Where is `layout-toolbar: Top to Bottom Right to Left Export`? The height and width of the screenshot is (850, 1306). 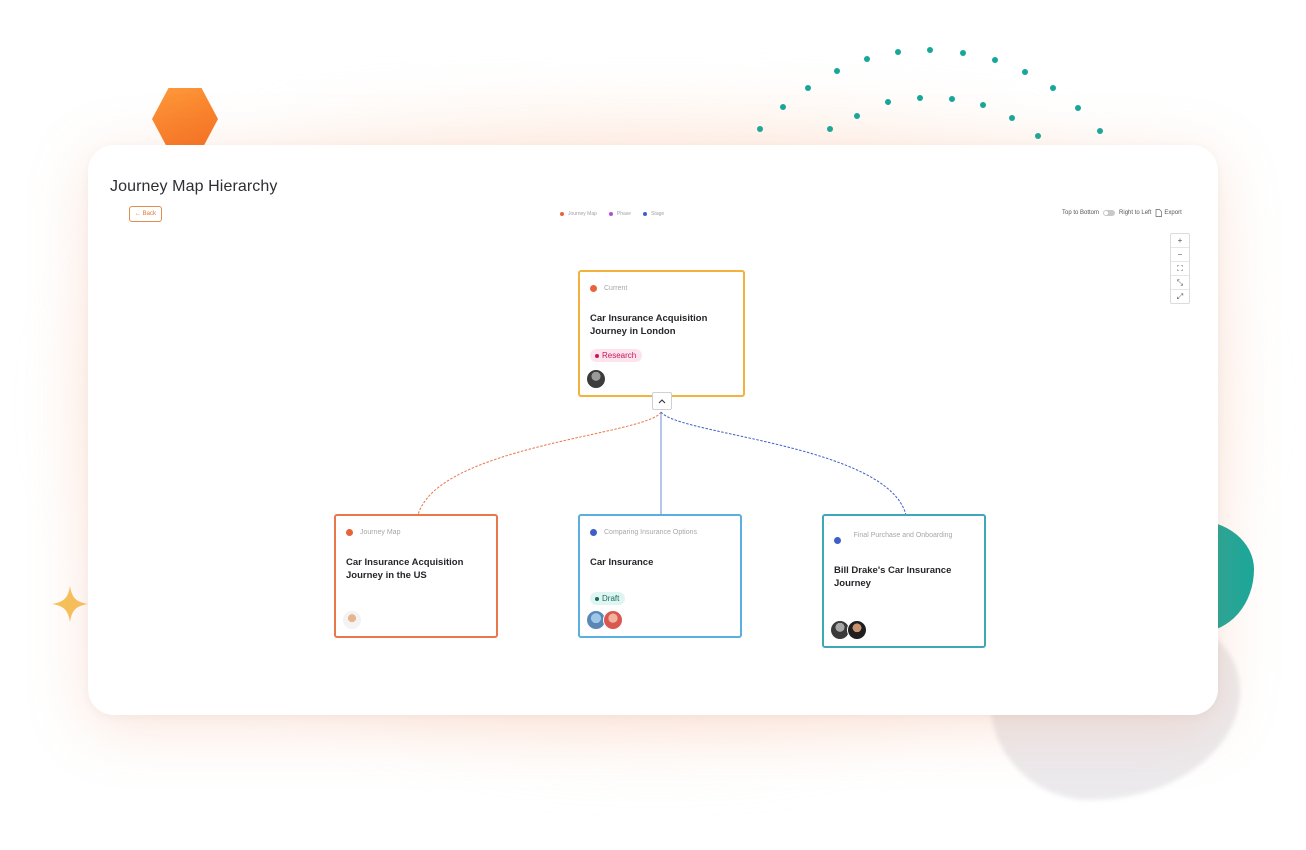
layout-toolbar: Top to Bottom Right to Left Export is located at coordinates (1122, 213).